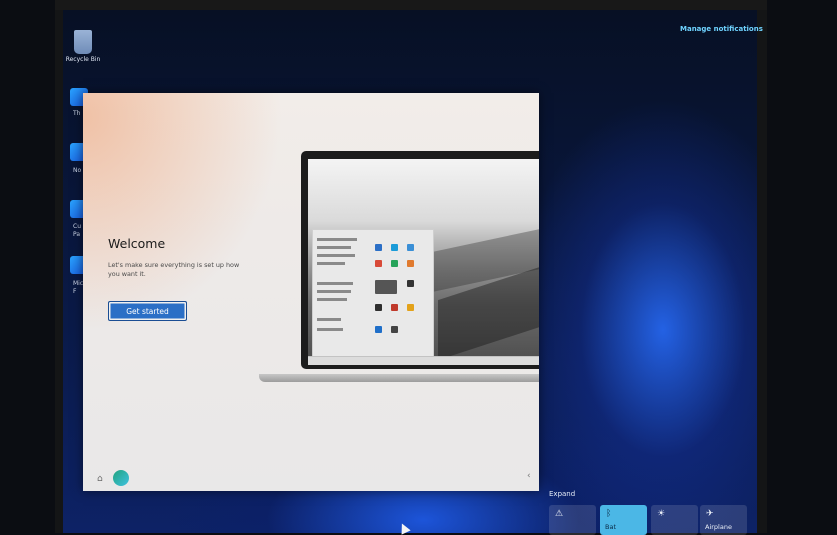 The width and height of the screenshot is (837, 535). I want to click on get-started-button: Get started, so click(147, 311).